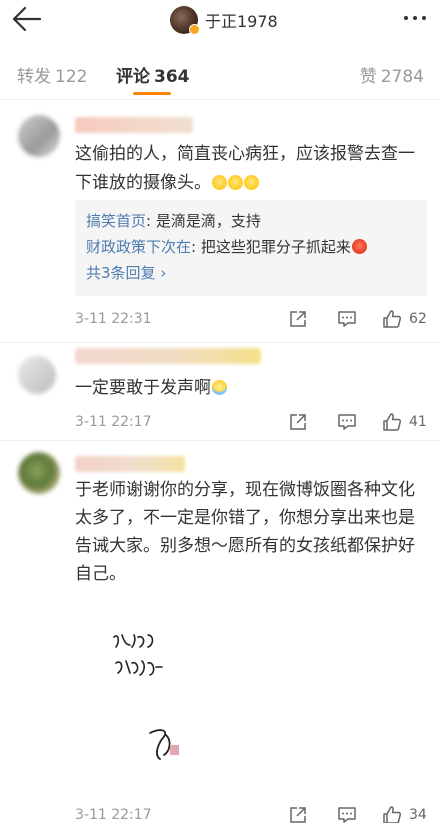 This screenshot has width=440, height=823. Describe the element at coordinates (251, 321) in the screenshot. I see `comment-meta: 3-11 22:31 62` at that location.